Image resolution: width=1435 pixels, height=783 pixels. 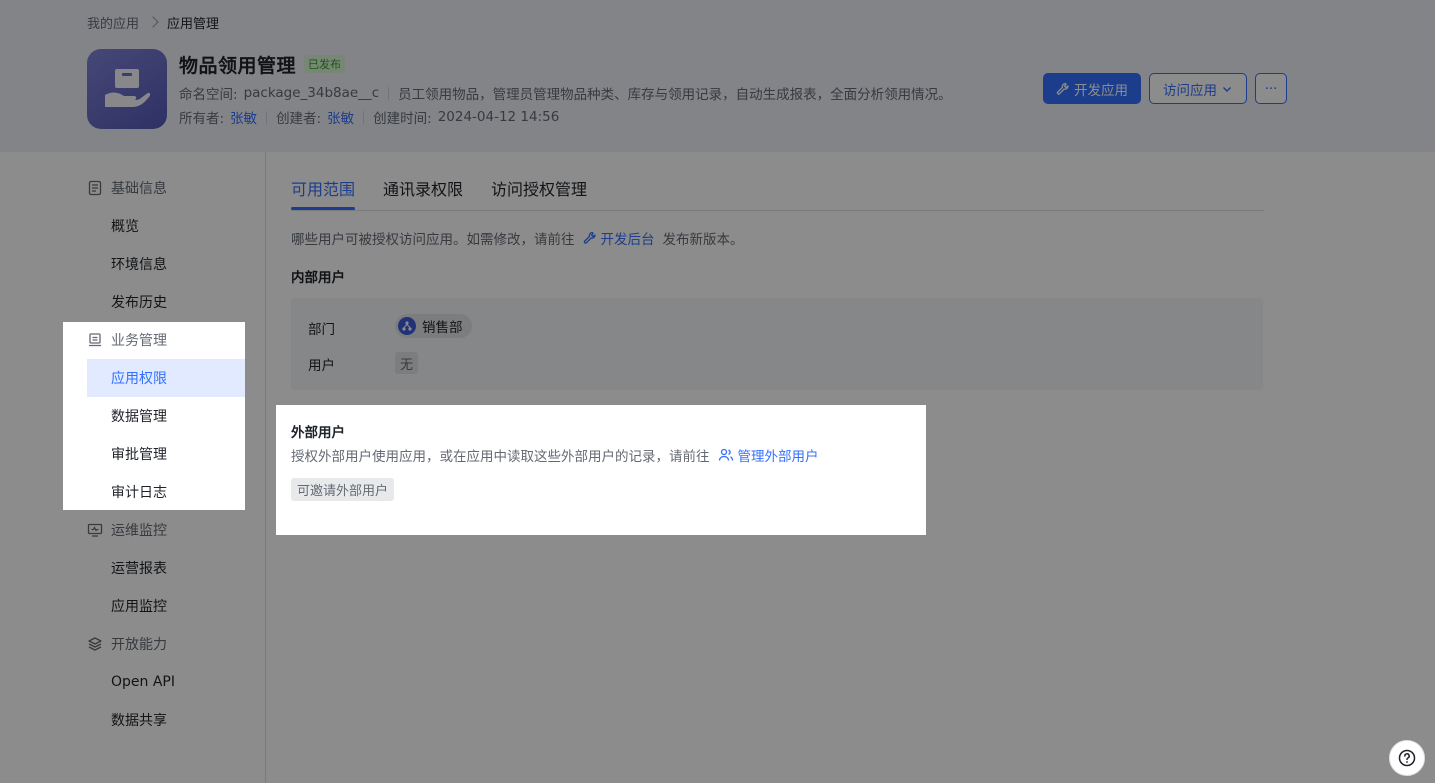 What do you see at coordinates (95, 188) in the screenshot?
I see `document-icon` at bounding box center [95, 188].